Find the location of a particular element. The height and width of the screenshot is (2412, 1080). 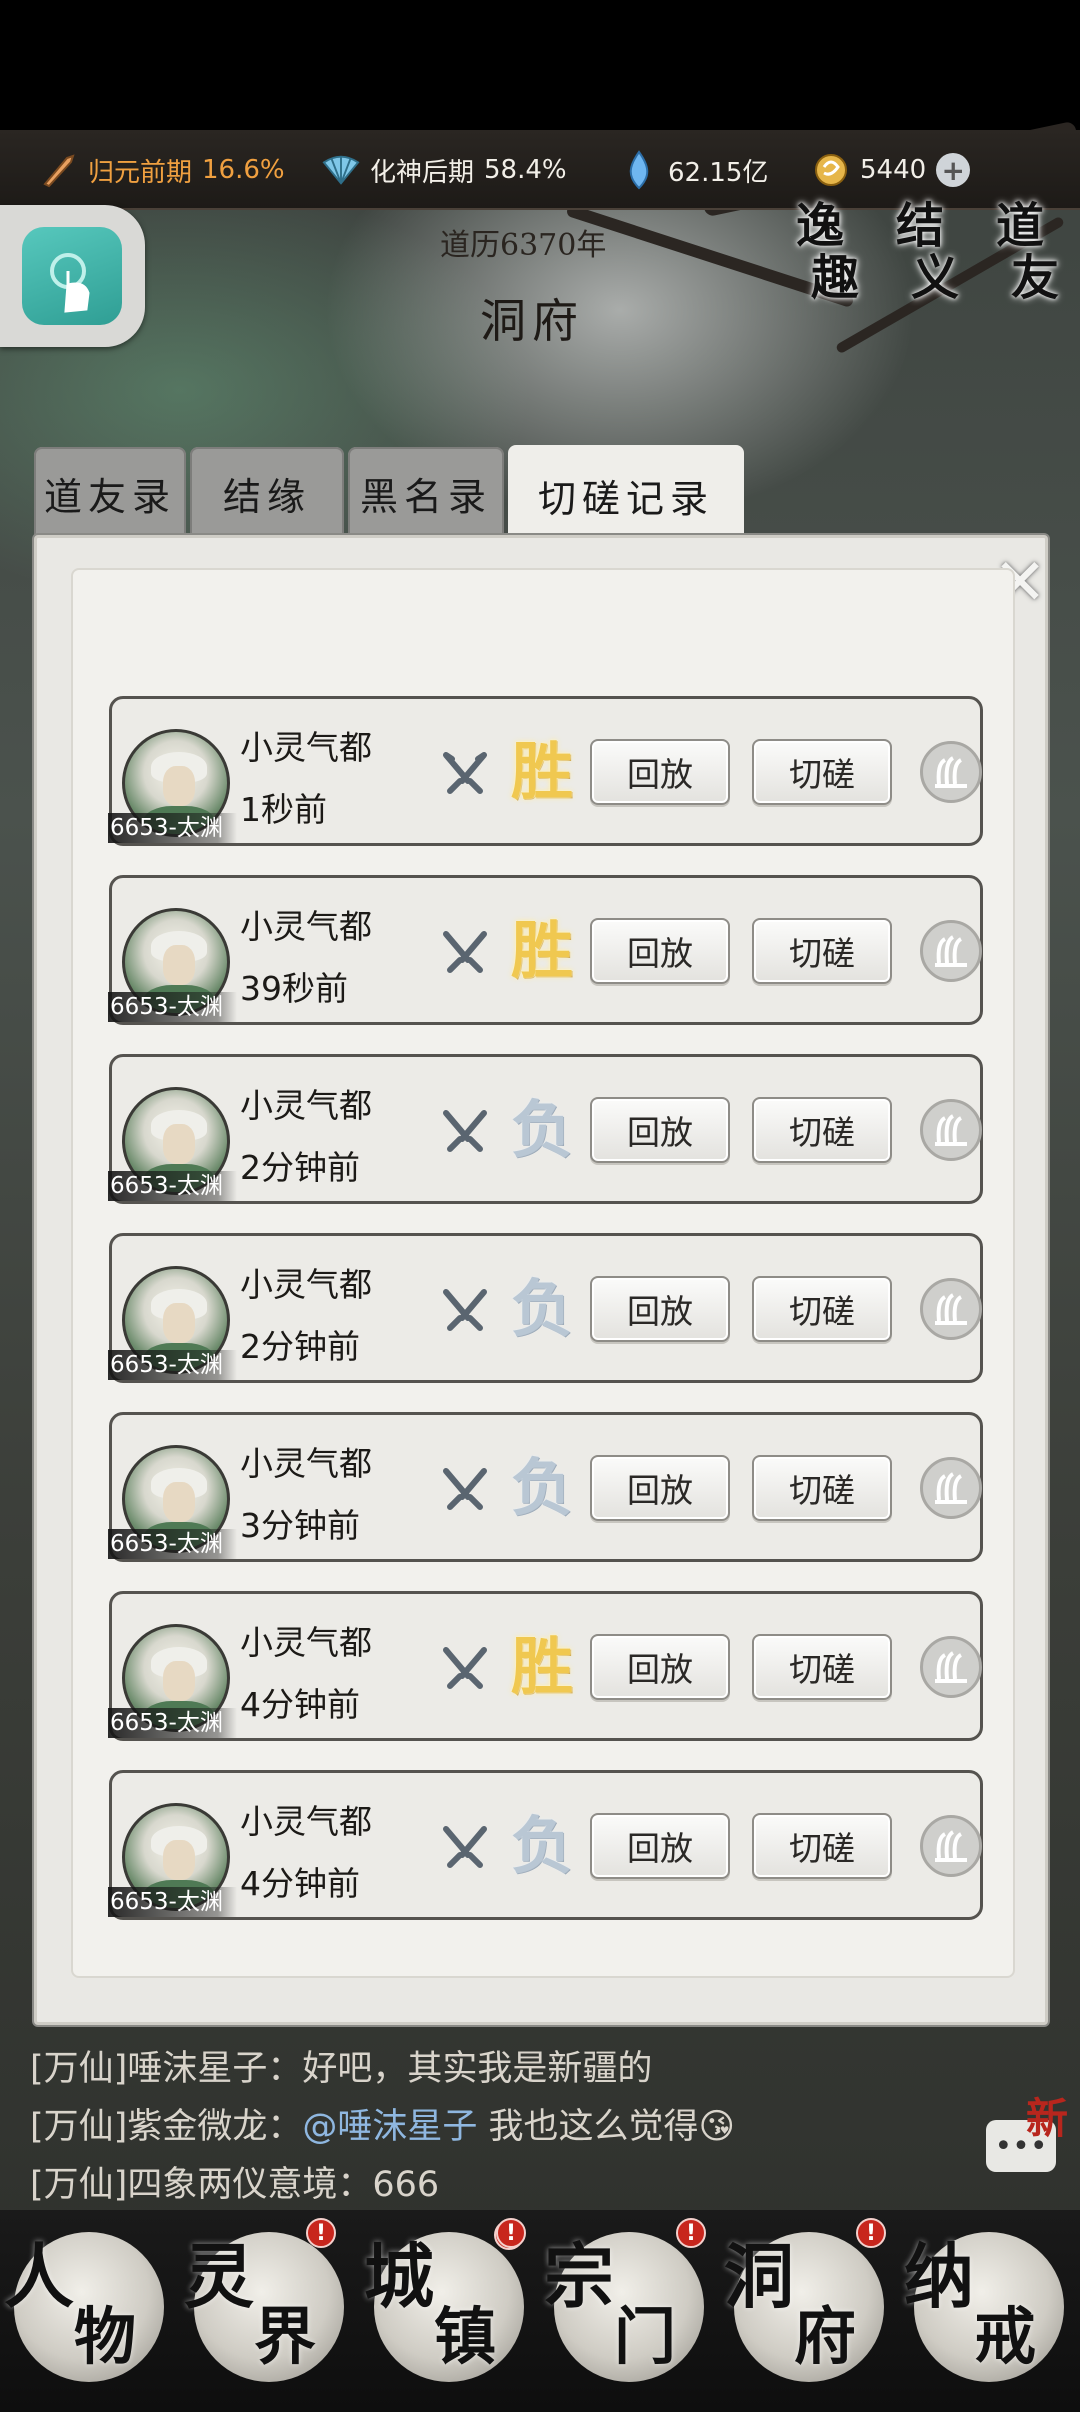

record-time: 2分钟前 is located at coordinates (300, 1346).